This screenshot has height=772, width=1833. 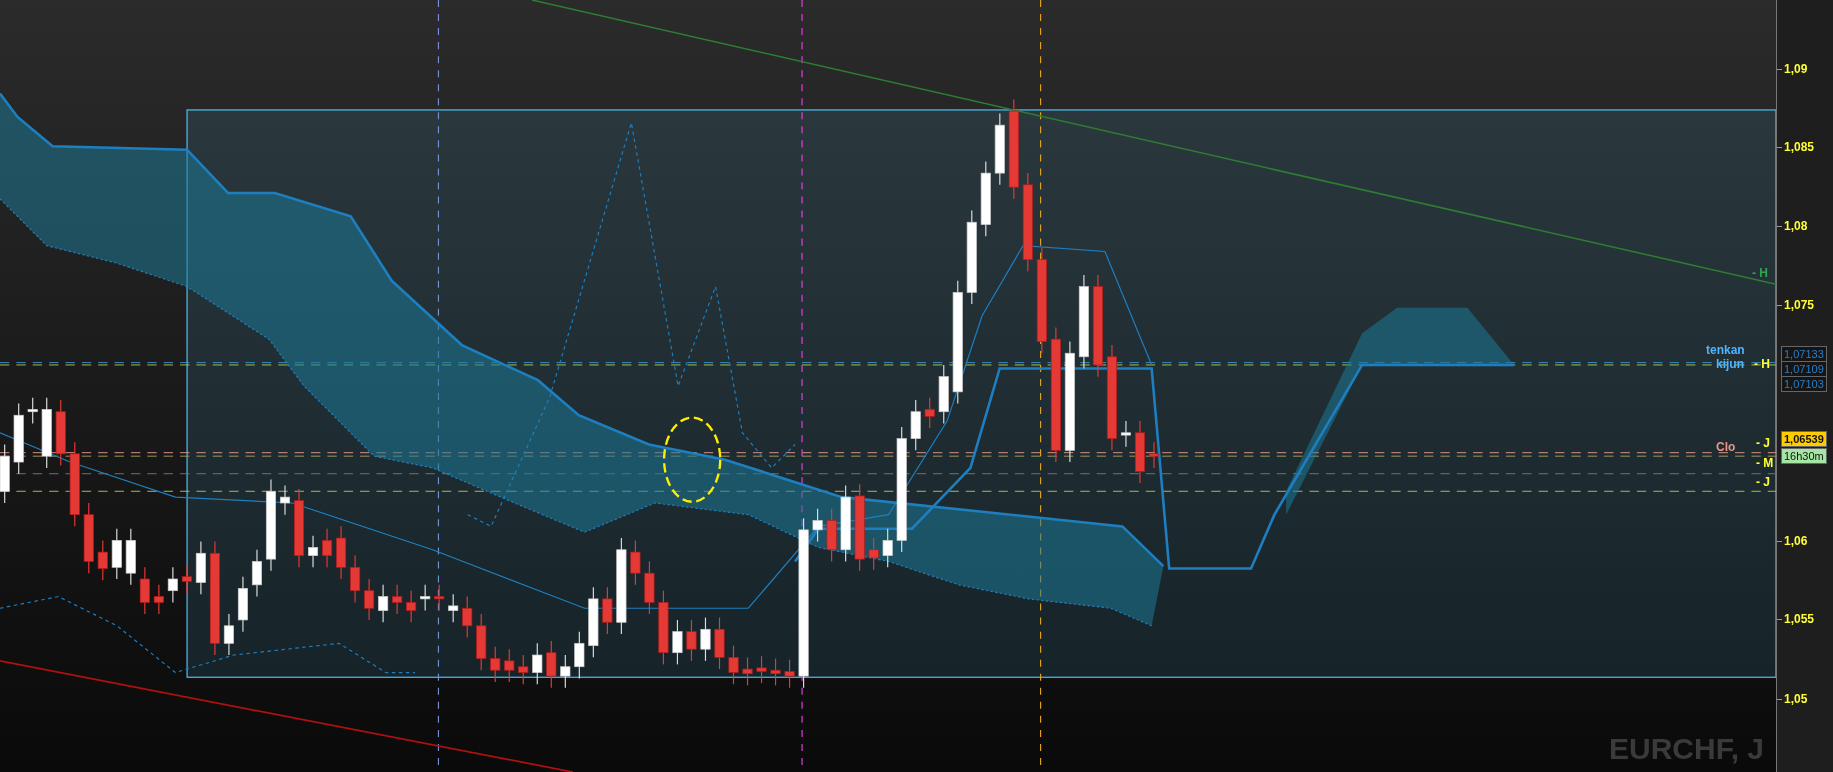 What do you see at coordinates (1725, 350) in the screenshot?
I see `line-label: tenkan` at bounding box center [1725, 350].